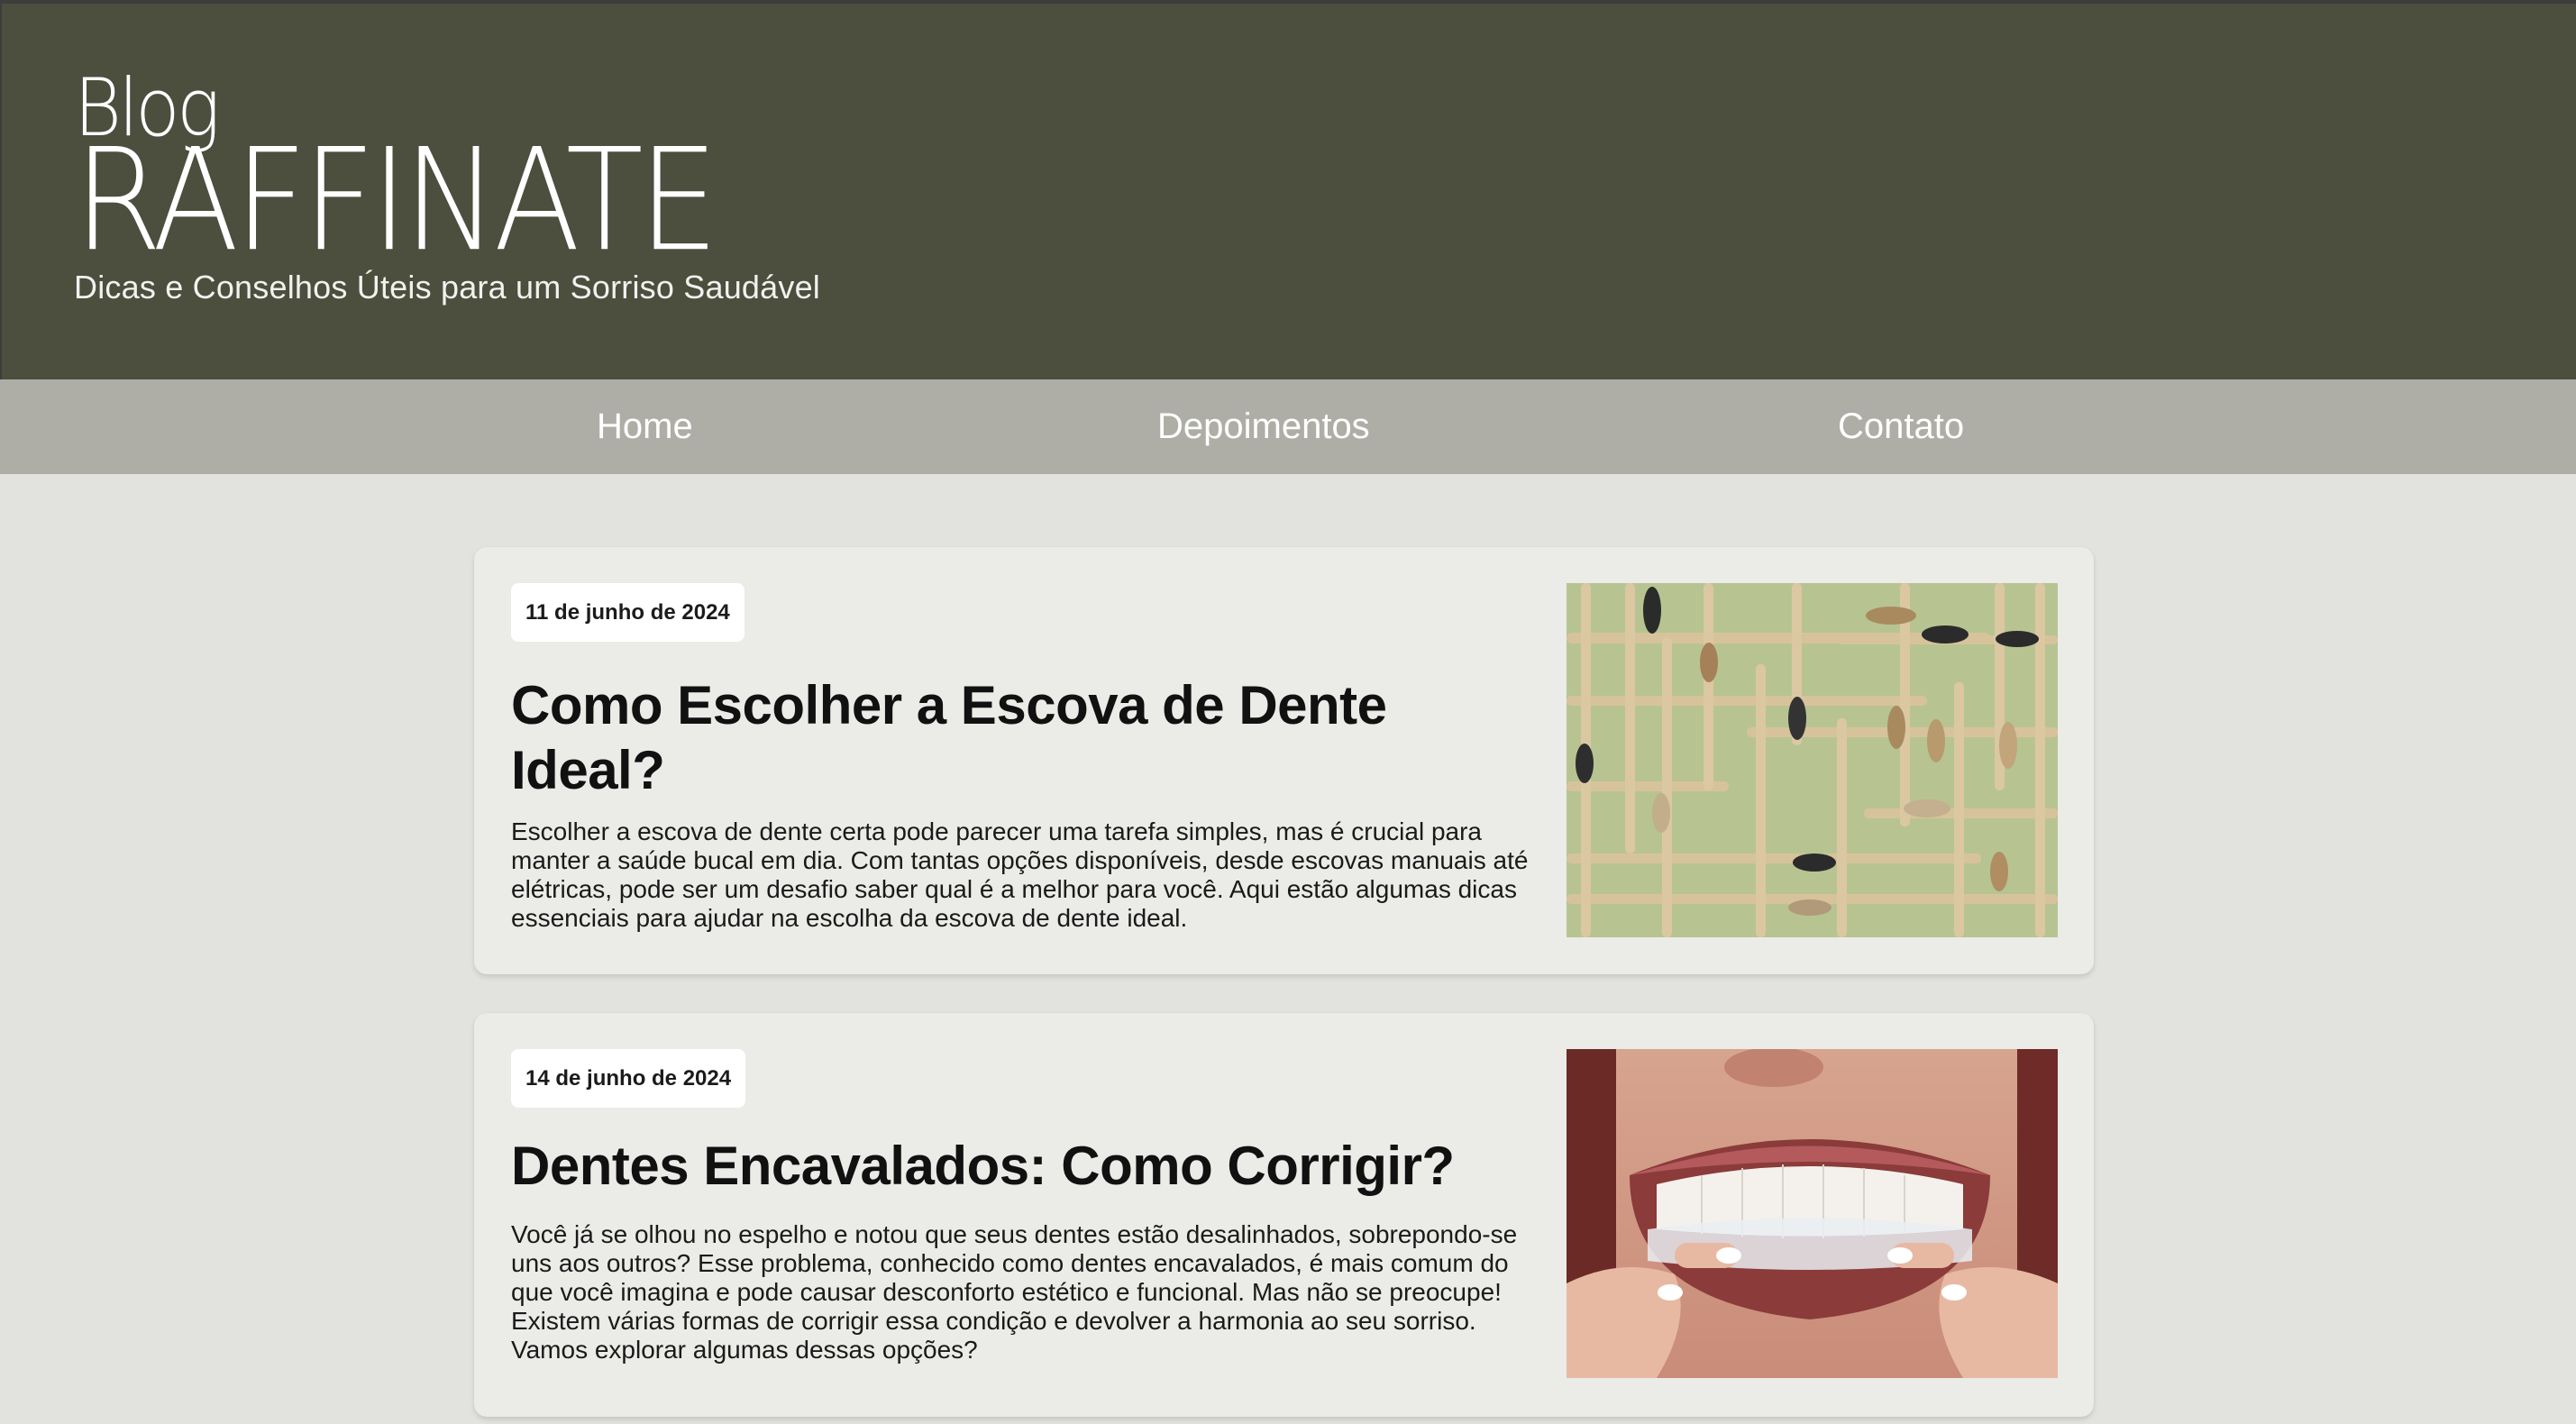 This screenshot has height=1424, width=2576. I want to click on brand-name: RAFFINATE, so click(396, 200).